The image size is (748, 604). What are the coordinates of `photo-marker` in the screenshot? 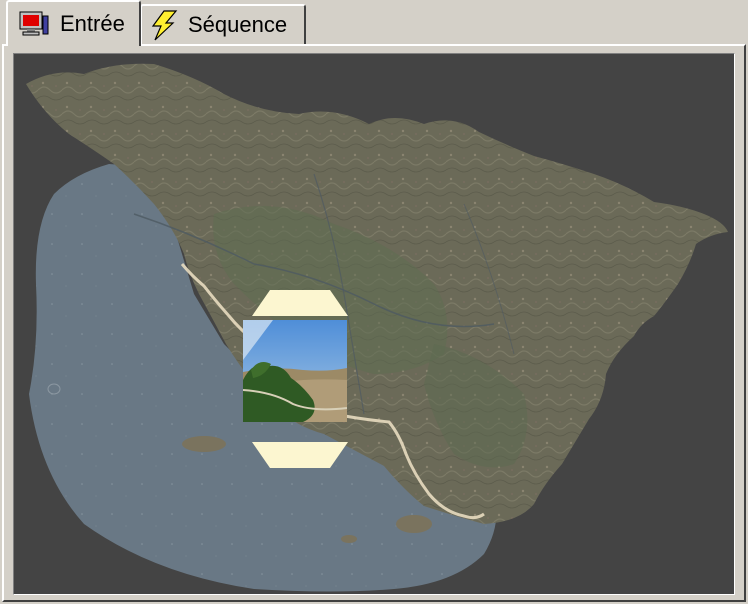 It's located at (296, 380).